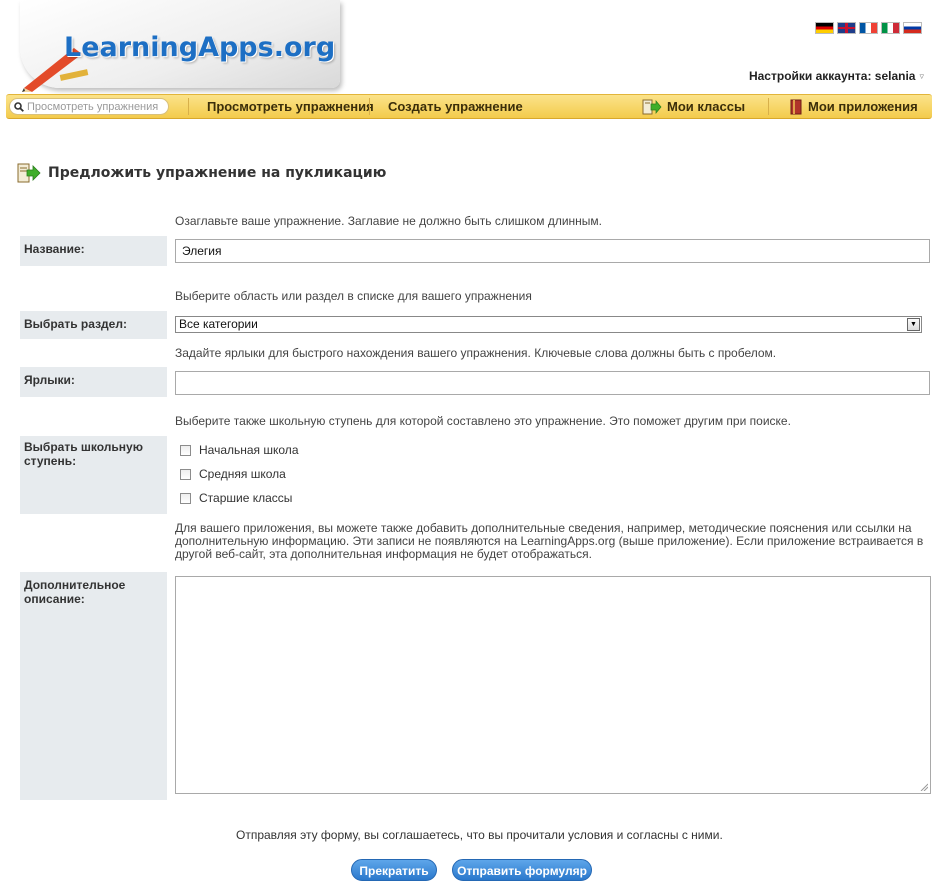  What do you see at coordinates (93, 251) in the screenshot?
I see `title-label: Название:` at bounding box center [93, 251].